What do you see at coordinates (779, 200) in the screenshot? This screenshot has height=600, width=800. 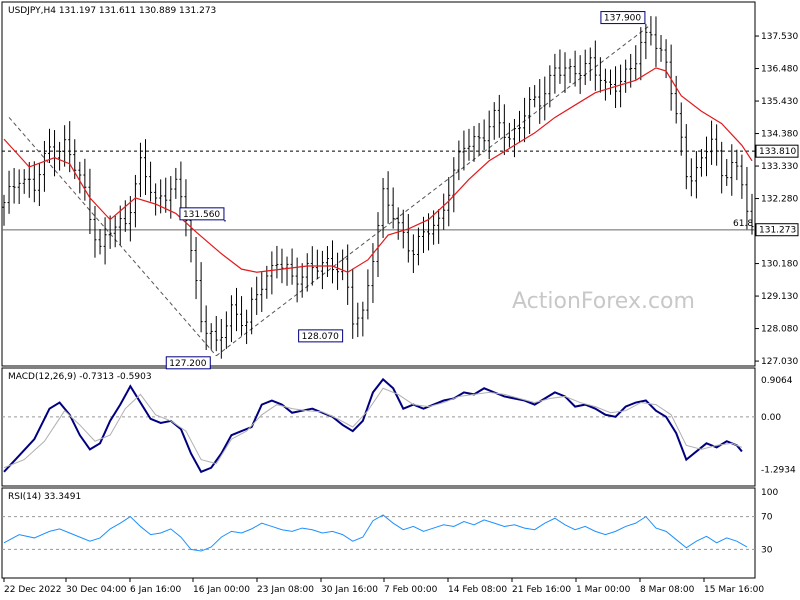 I see `price-tick-label: 132.280` at bounding box center [779, 200].